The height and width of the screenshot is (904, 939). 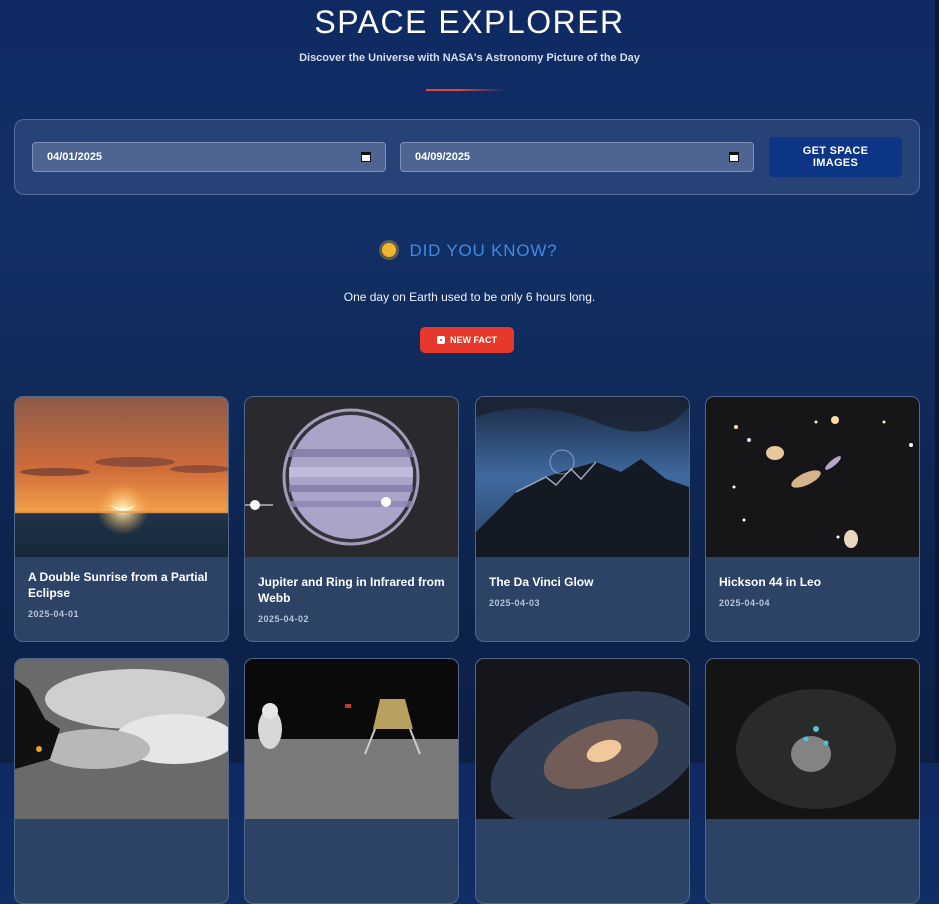 What do you see at coordinates (75, 157) in the screenshot?
I see `start-date-value: 04/01/2025` at bounding box center [75, 157].